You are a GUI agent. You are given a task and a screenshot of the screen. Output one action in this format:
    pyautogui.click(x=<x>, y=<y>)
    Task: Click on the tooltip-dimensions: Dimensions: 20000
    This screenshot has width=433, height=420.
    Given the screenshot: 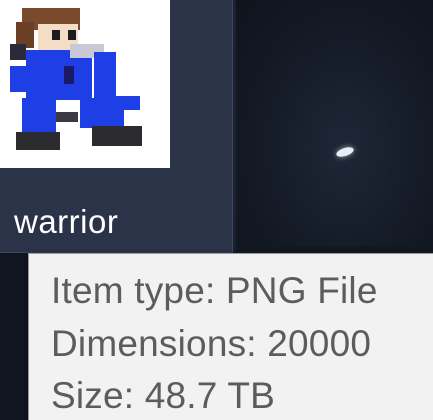 What is the action you would take?
    pyautogui.click(x=211, y=343)
    